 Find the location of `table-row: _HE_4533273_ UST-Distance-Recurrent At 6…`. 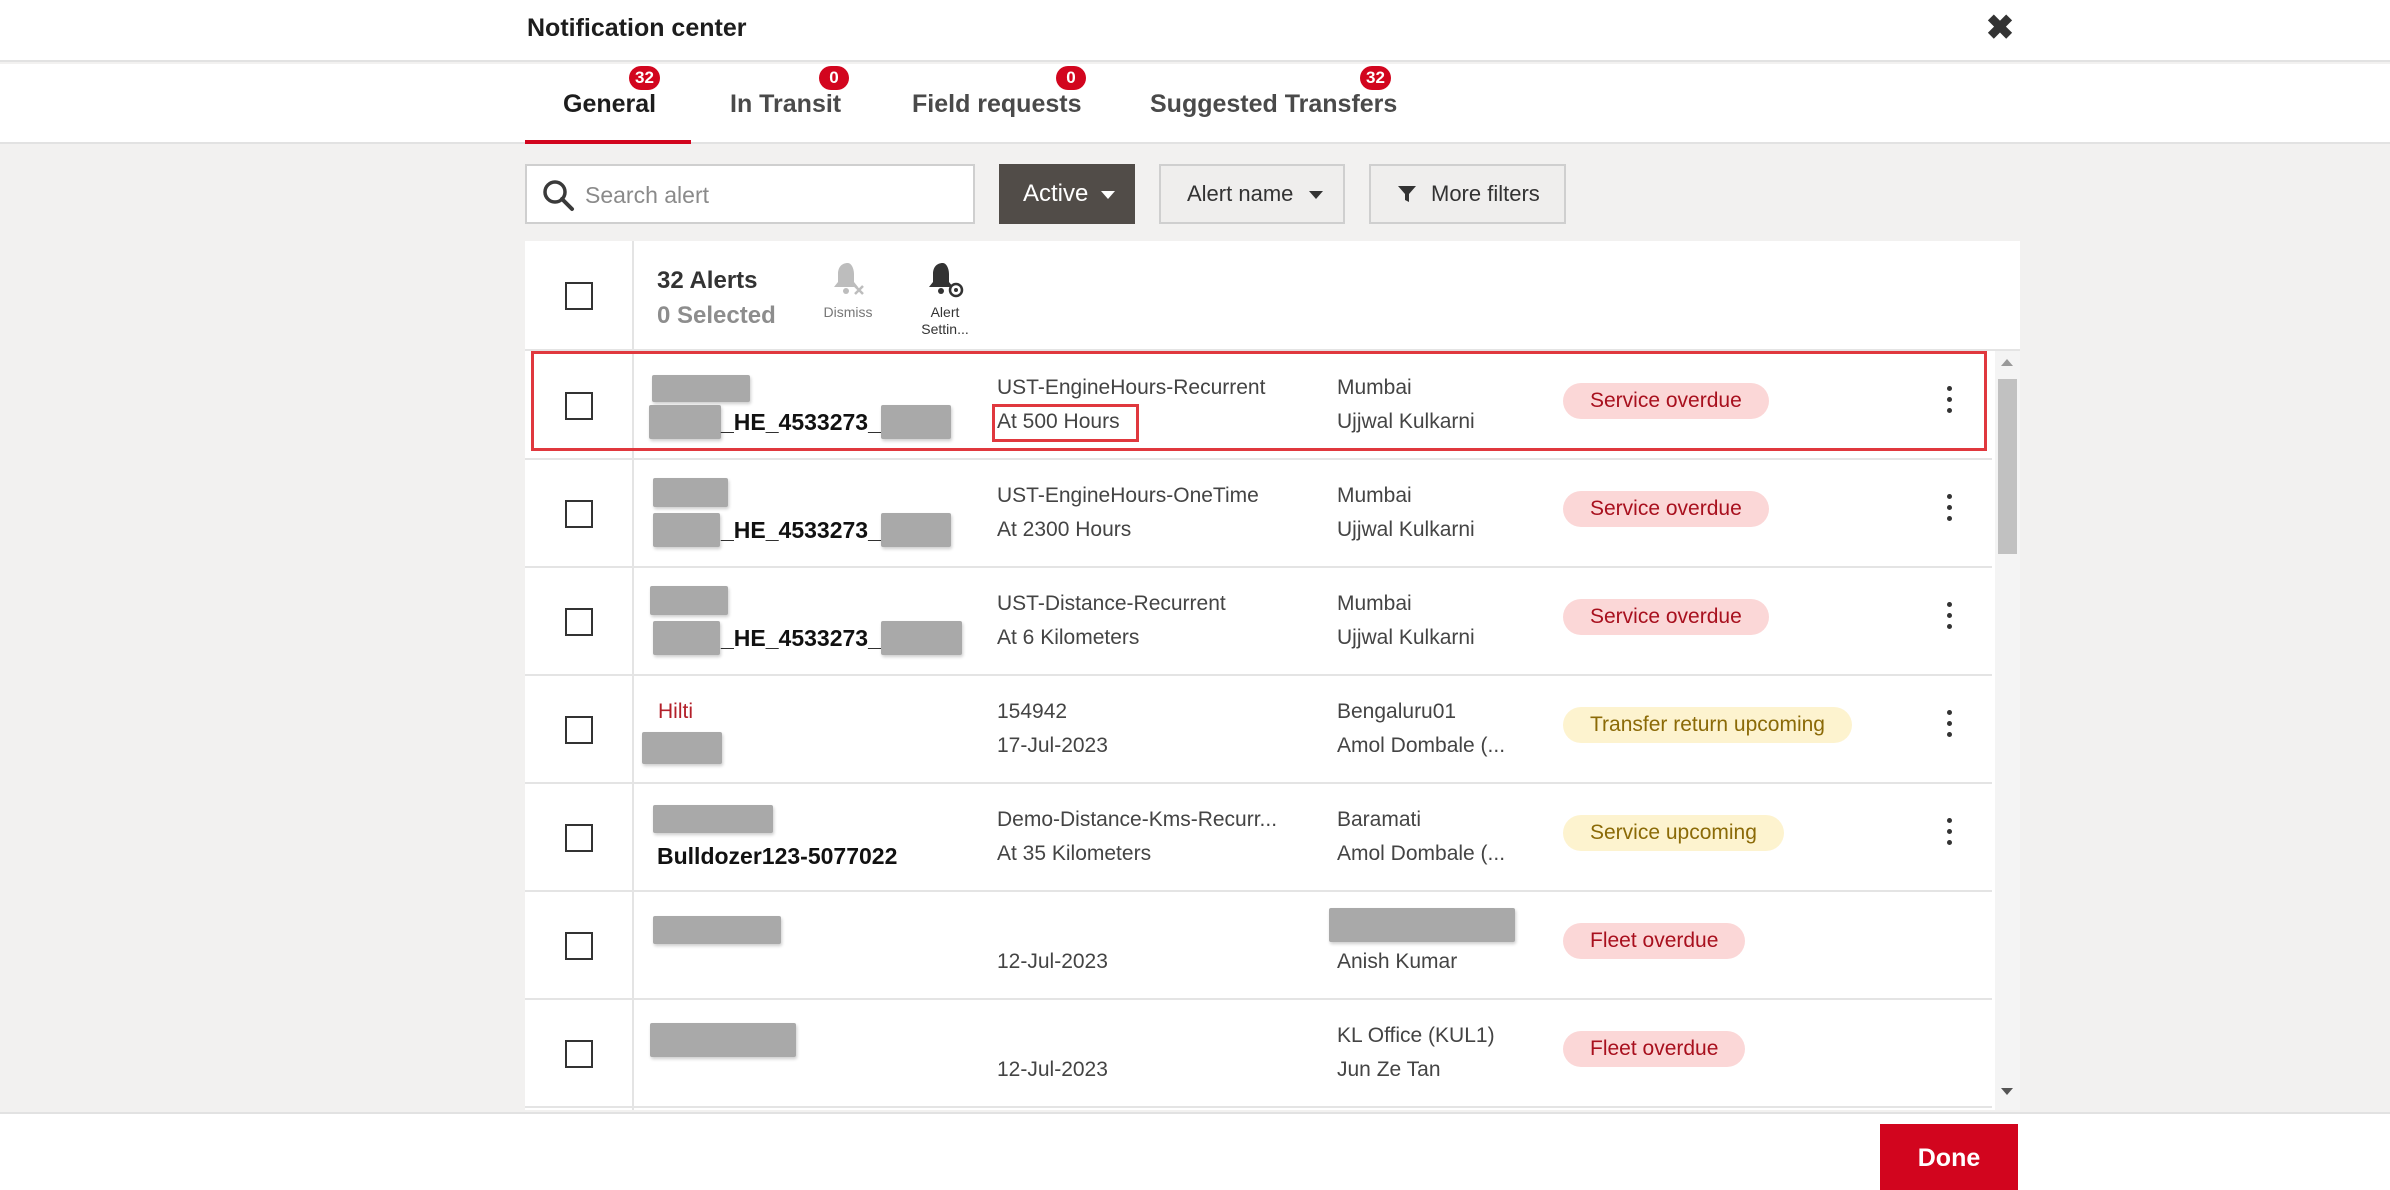

table-row: _HE_4533273_ UST-Distance-Recurrent At 6… is located at coordinates (1258, 622).